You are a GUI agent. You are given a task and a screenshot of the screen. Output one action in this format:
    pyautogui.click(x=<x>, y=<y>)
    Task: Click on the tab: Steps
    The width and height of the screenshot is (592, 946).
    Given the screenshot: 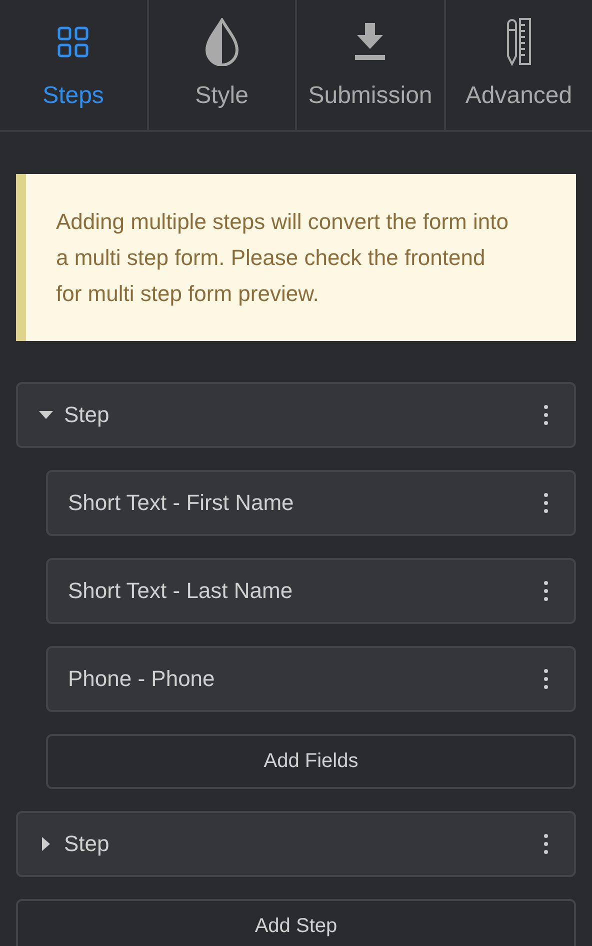 What is the action you would take?
    pyautogui.click(x=74, y=65)
    